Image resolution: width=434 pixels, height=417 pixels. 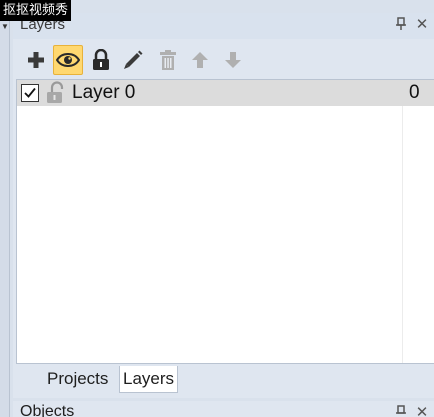 I want to click on delete-layer-button, so click(x=168, y=60).